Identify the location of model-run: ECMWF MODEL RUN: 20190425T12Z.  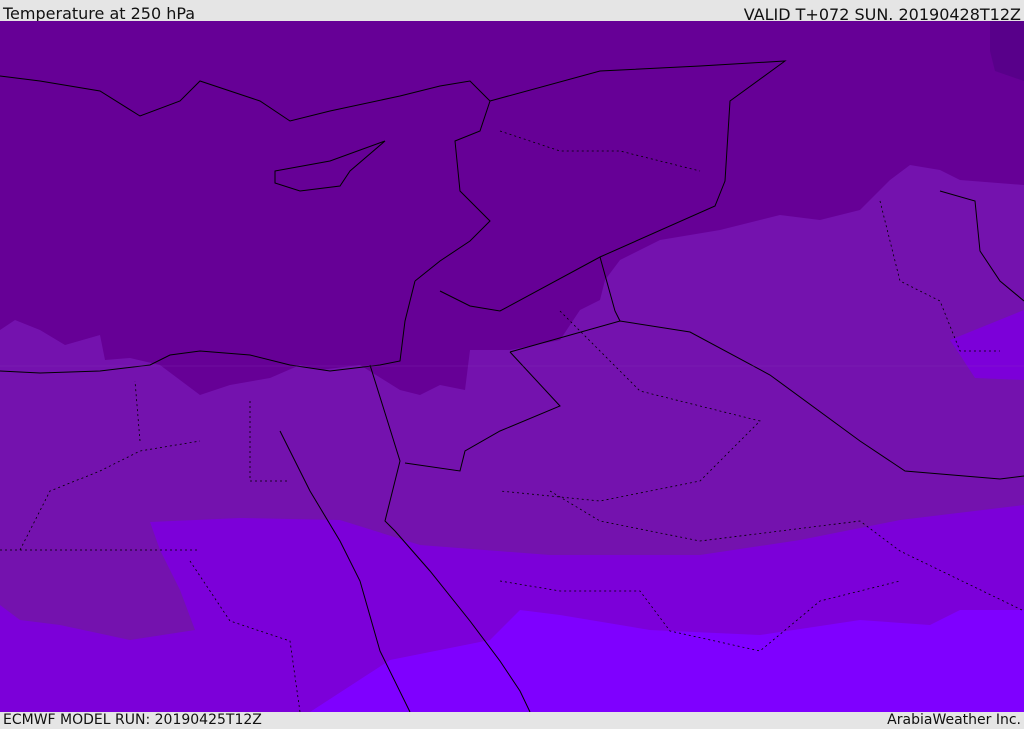
(132, 720).